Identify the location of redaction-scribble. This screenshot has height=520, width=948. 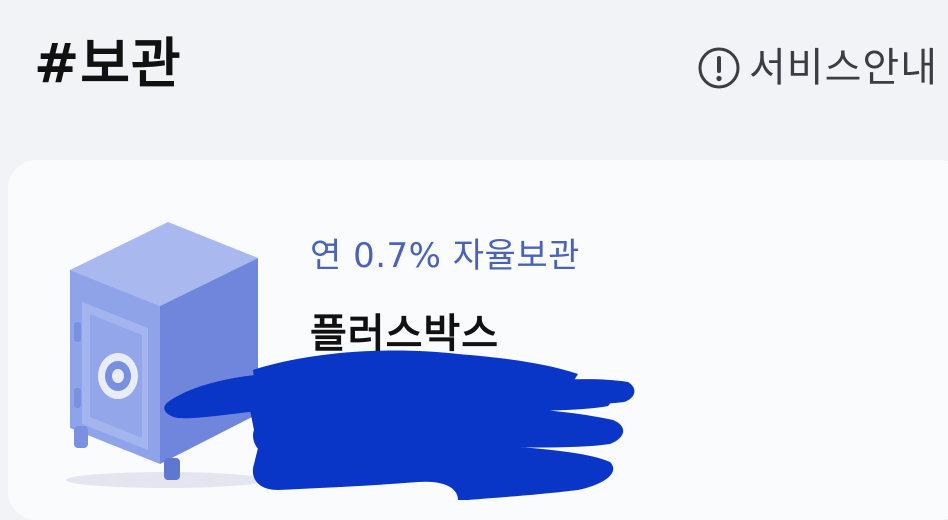
(399, 425).